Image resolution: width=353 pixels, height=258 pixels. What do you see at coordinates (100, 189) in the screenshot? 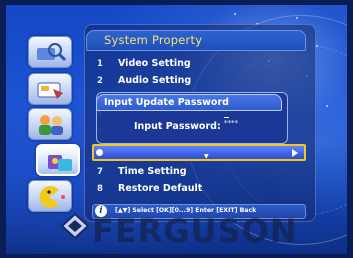
I see `menu-item-number: 8` at bounding box center [100, 189].